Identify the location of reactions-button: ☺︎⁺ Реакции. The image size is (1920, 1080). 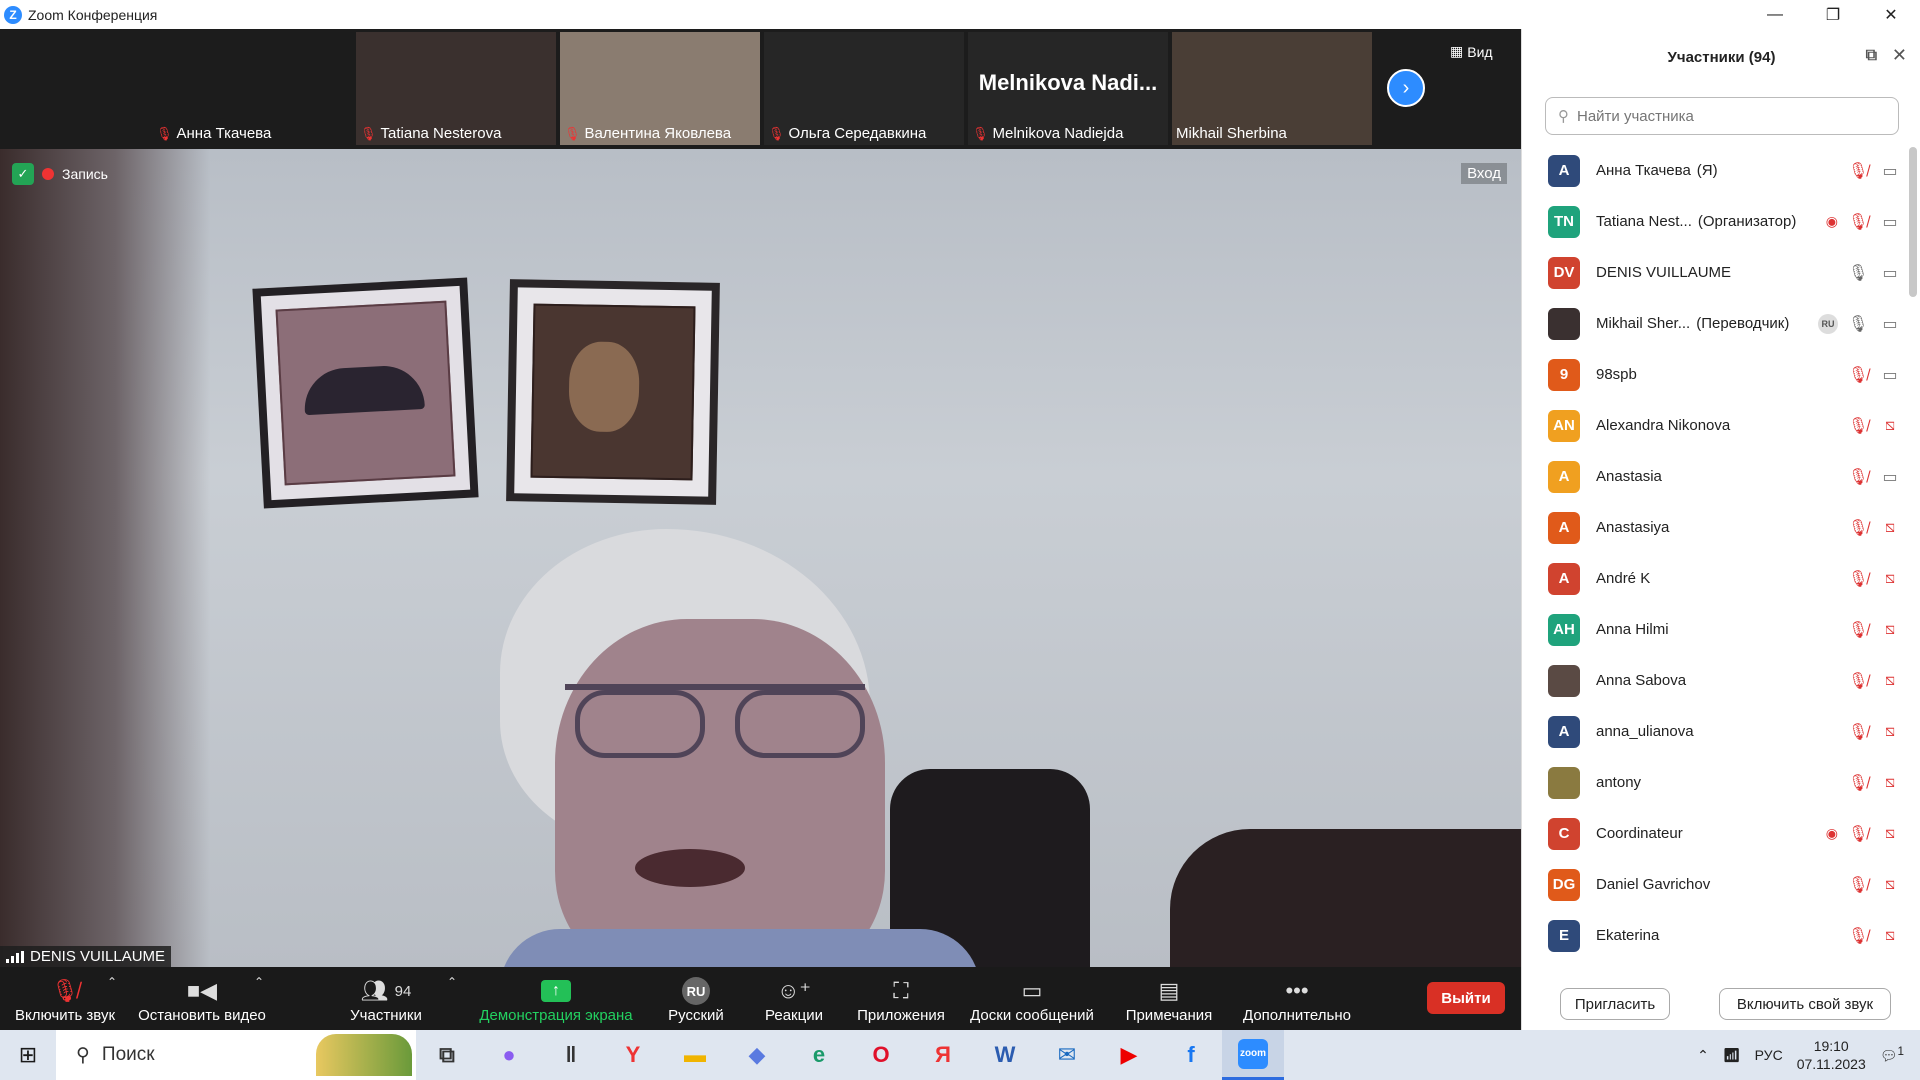
(794, 998).